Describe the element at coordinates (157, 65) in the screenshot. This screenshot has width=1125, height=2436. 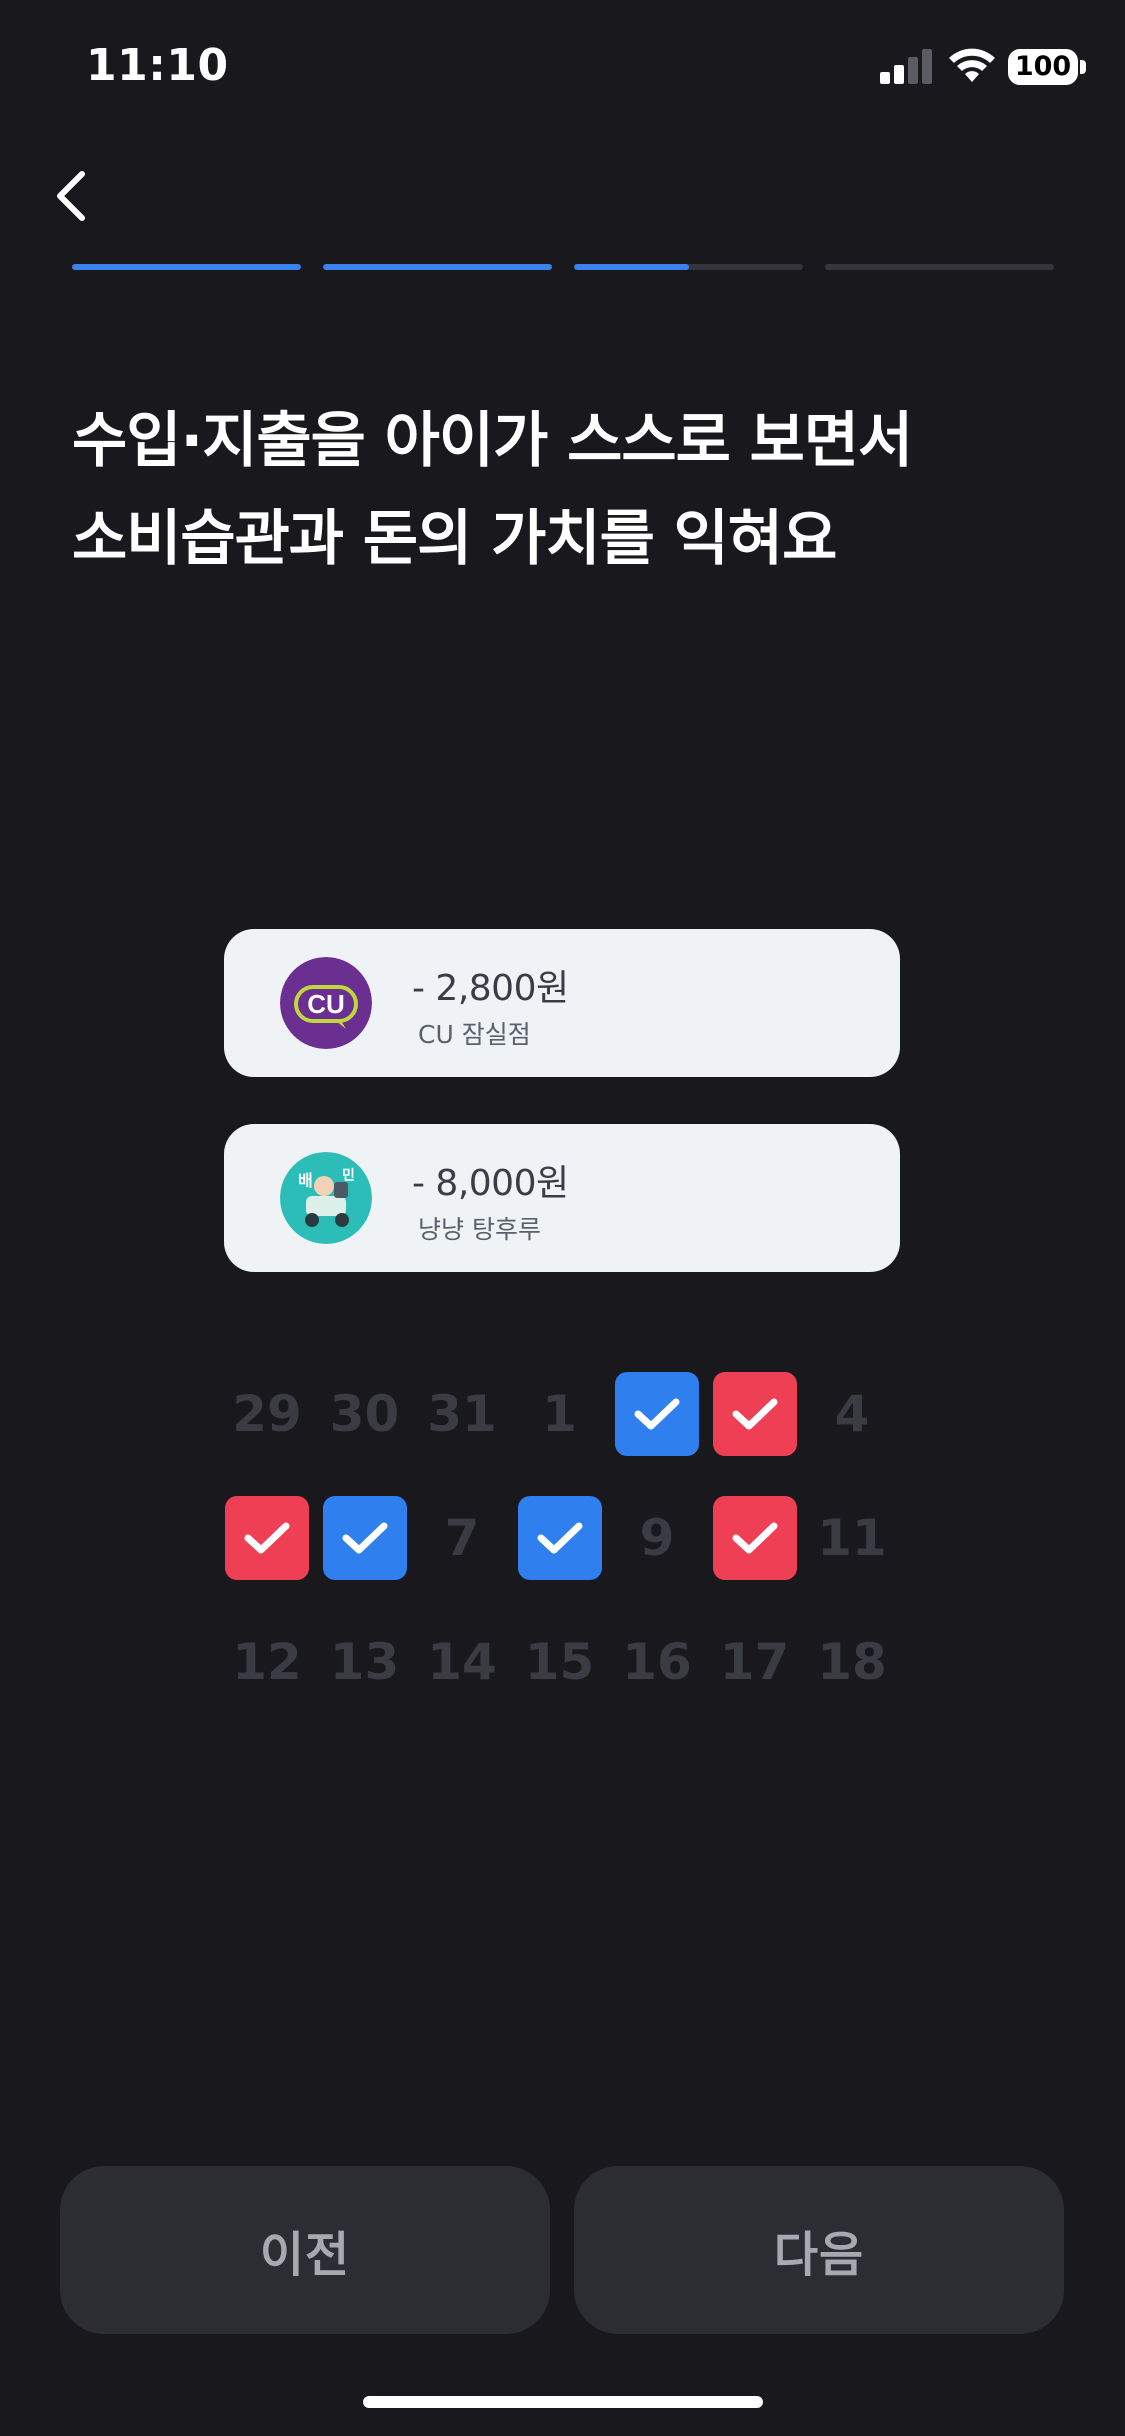
I see `status-time: 11:10` at that location.